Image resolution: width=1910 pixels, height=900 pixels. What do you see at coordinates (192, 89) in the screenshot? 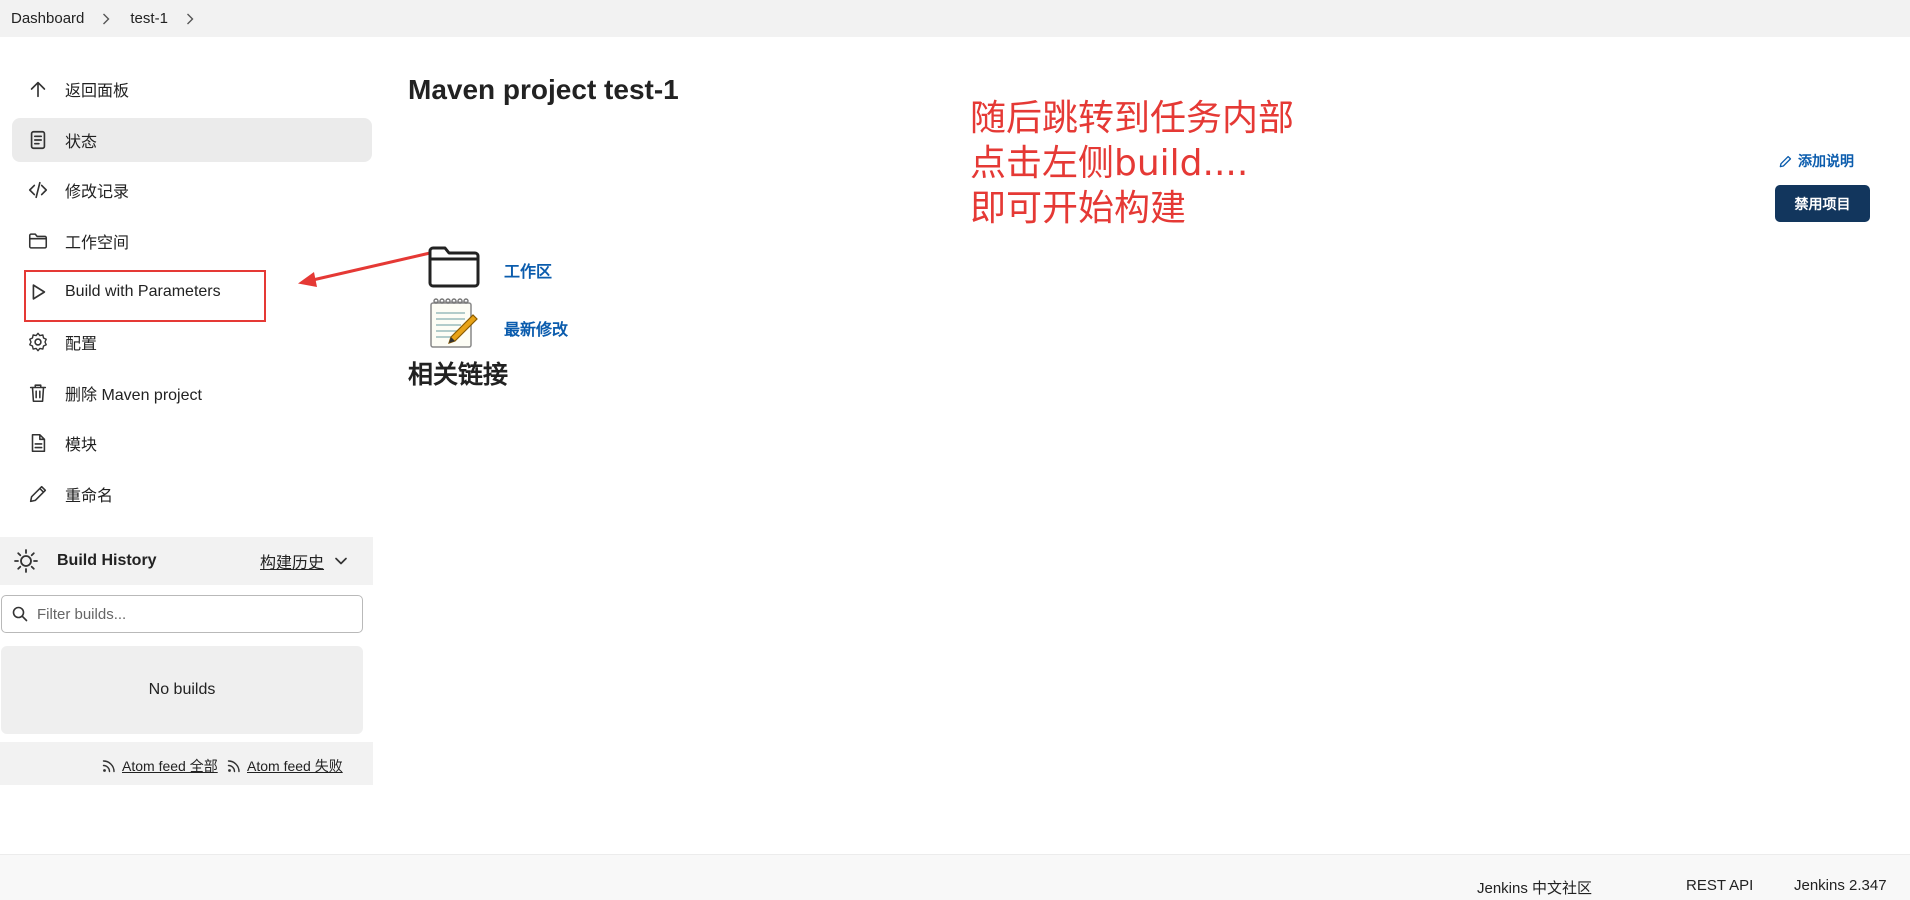
I see `sidebar-item-back-to-dashboard: 返回面板` at bounding box center [192, 89].